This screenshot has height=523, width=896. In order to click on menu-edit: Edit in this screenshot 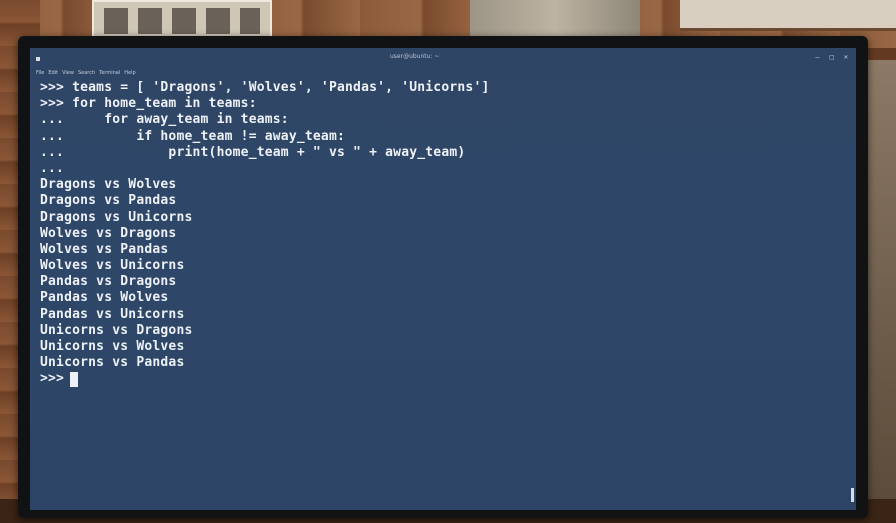, I will do `click(53, 73)`.